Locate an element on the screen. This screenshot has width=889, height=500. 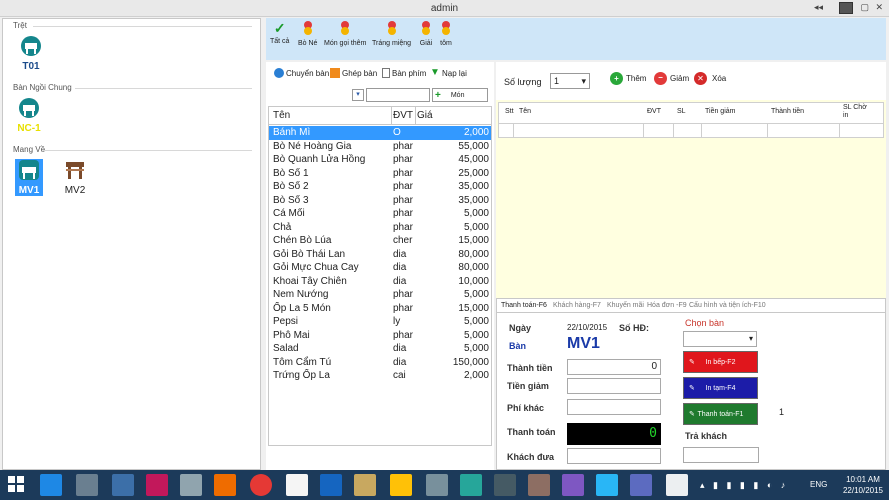
product-row: Bò Quanh Lửa Hồng phar 45,000 is located at coordinates (380, 160).